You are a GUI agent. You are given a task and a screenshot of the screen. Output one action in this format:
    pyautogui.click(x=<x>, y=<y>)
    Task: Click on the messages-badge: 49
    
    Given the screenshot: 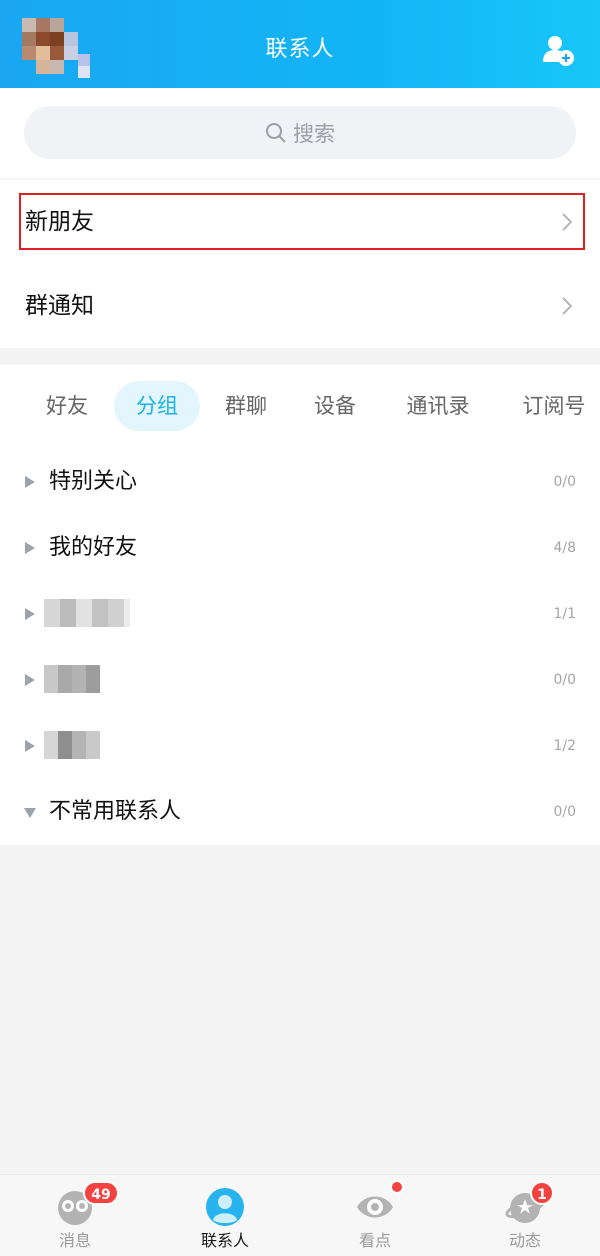 What is the action you would take?
    pyautogui.click(x=101, y=1193)
    